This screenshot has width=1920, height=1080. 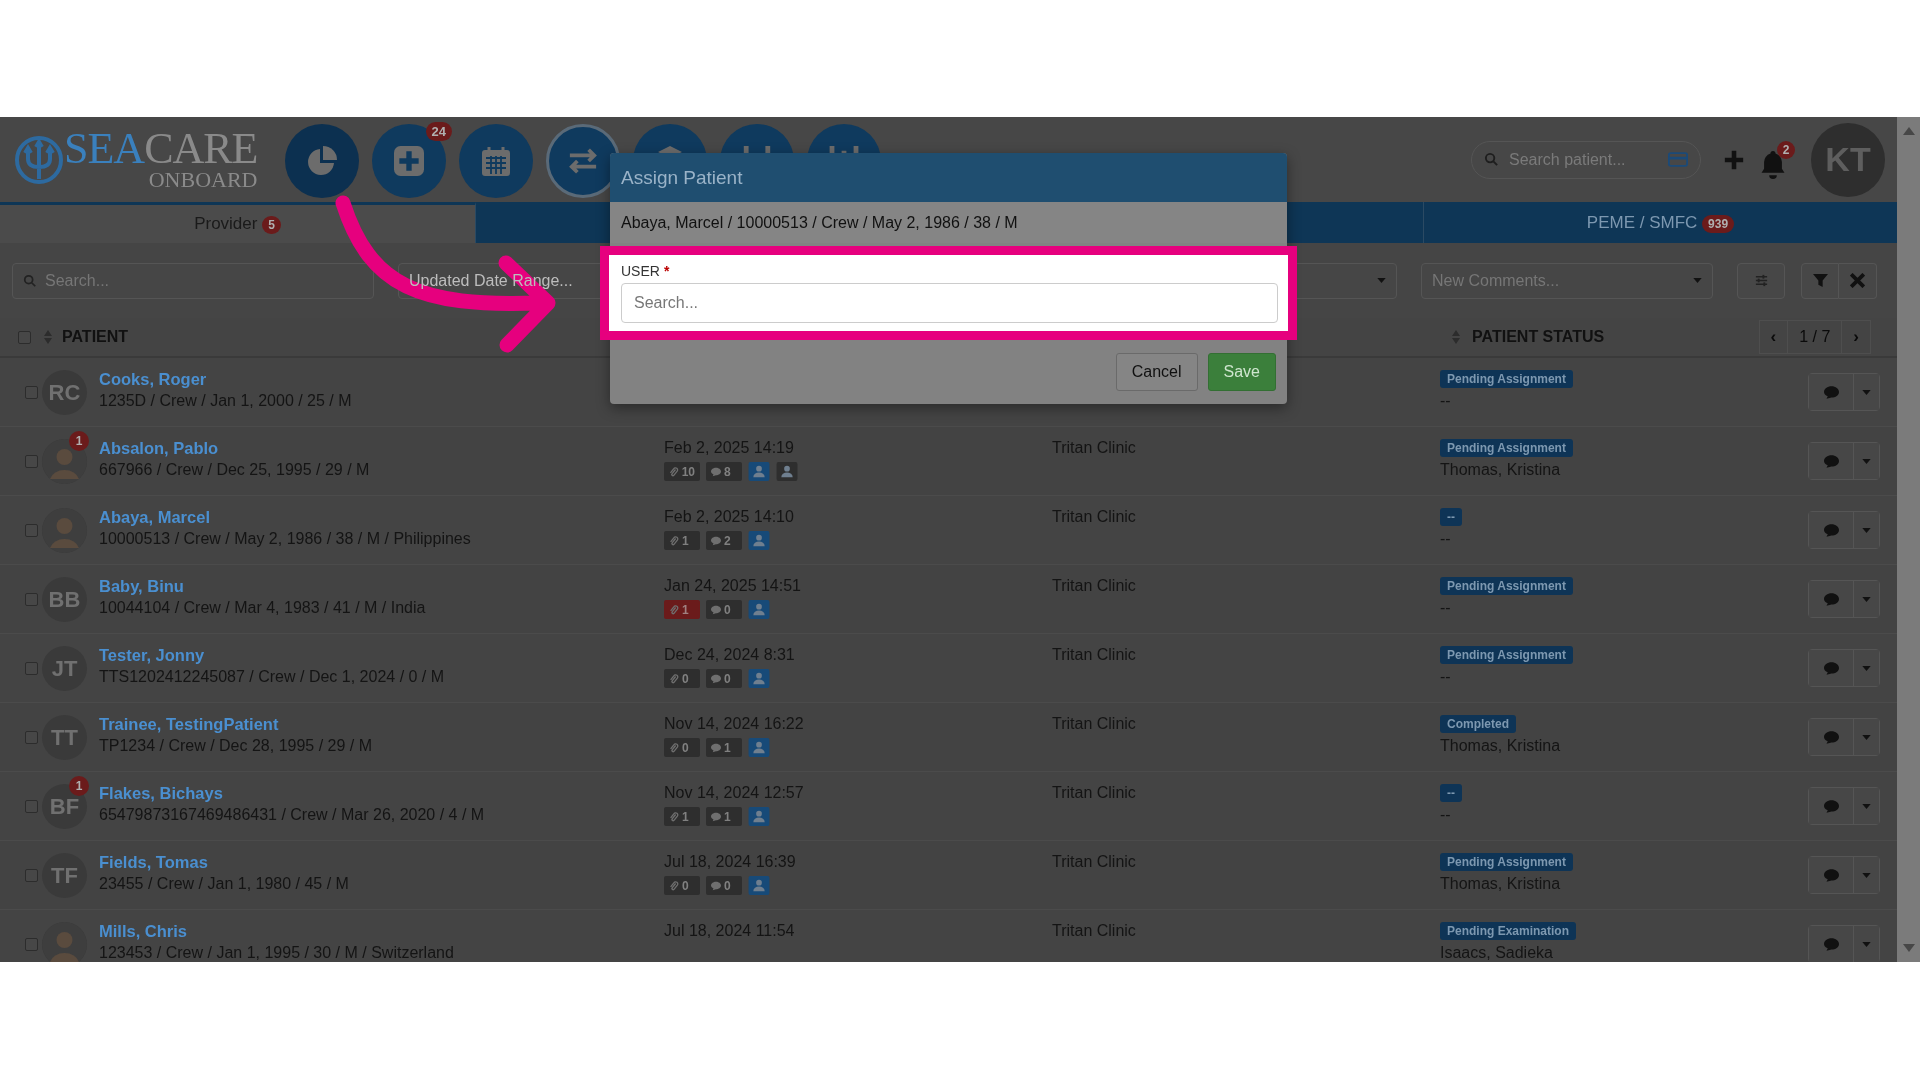 What do you see at coordinates (104, 148) in the screenshot?
I see `logo-text: SEA` at bounding box center [104, 148].